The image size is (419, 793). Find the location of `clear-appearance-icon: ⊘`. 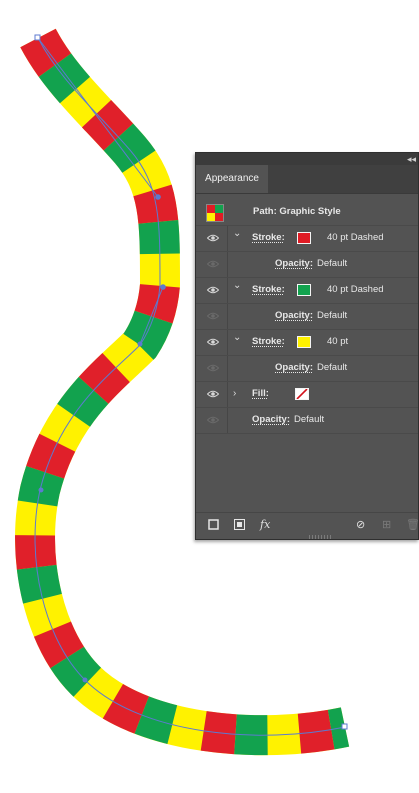

clear-appearance-icon: ⊘ is located at coordinates (360, 525).